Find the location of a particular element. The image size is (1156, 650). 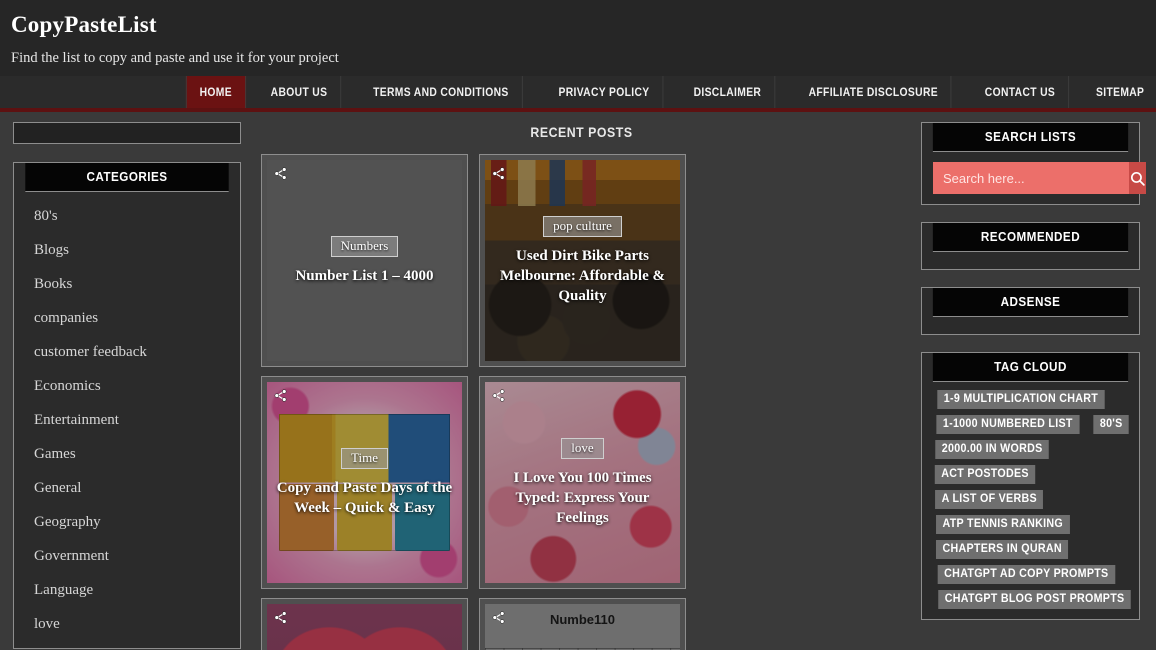

post-title: Number List 1 – 4000 is located at coordinates (364, 276).